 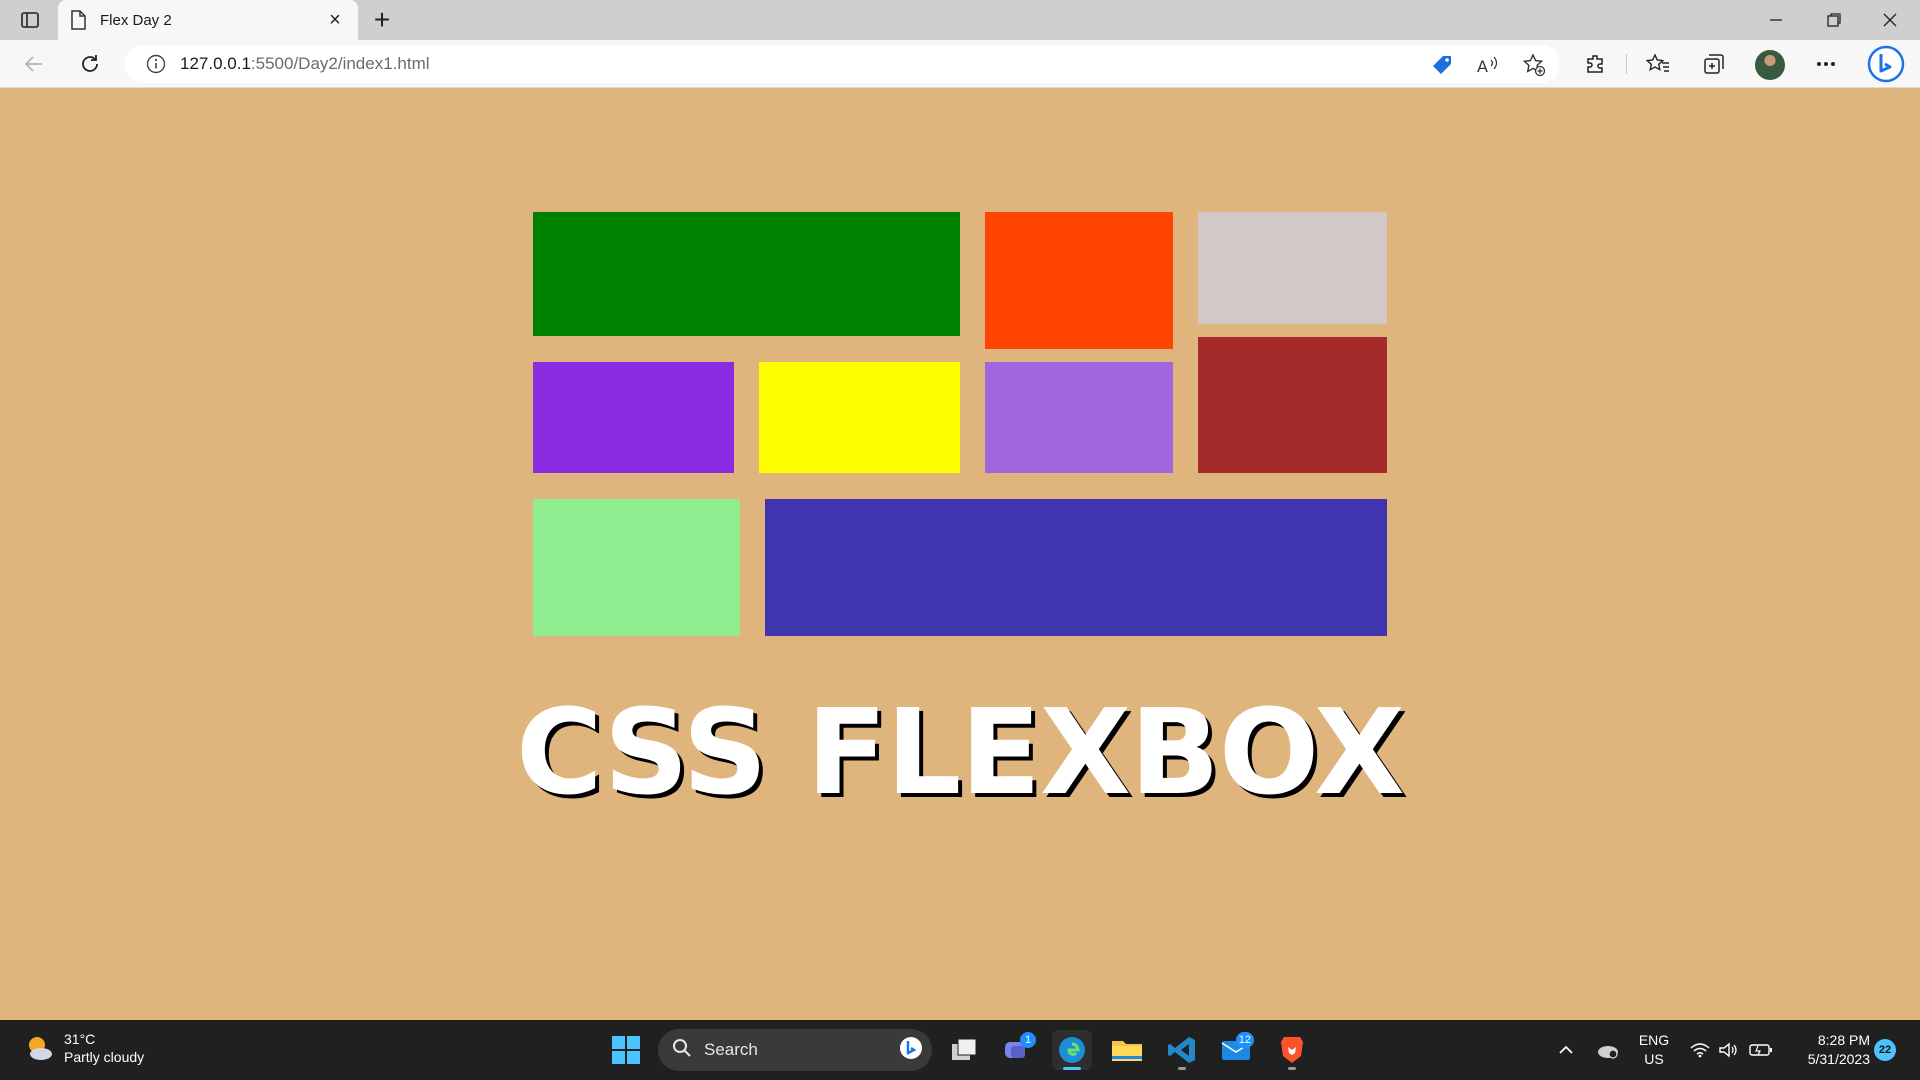 What do you see at coordinates (842, 64) in the screenshot?
I see `address-bar: 127.0.0.1:5500/Day2/index1.html A` at bounding box center [842, 64].